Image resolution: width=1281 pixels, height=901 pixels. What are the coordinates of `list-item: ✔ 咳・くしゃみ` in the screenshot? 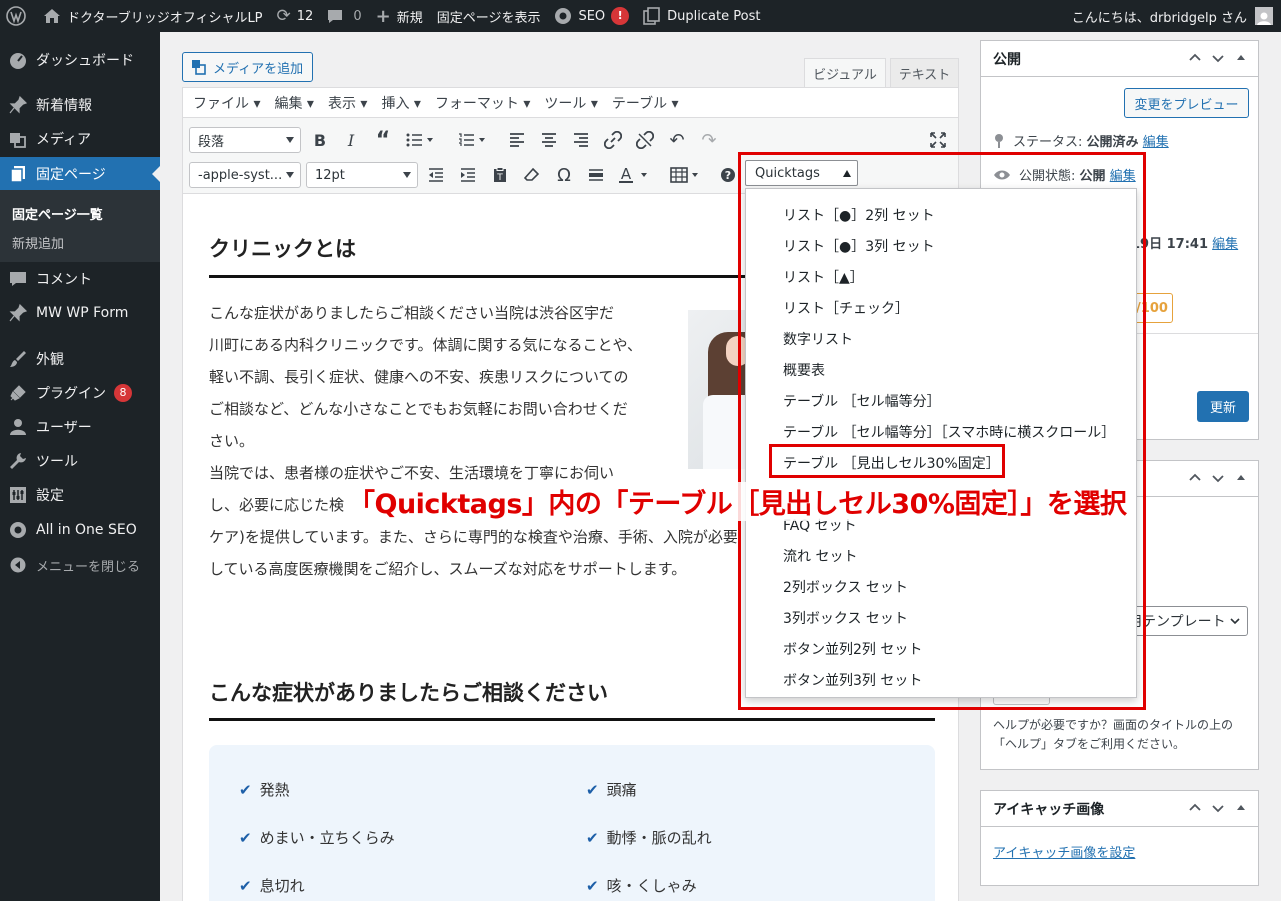 It's located at (641, 886).